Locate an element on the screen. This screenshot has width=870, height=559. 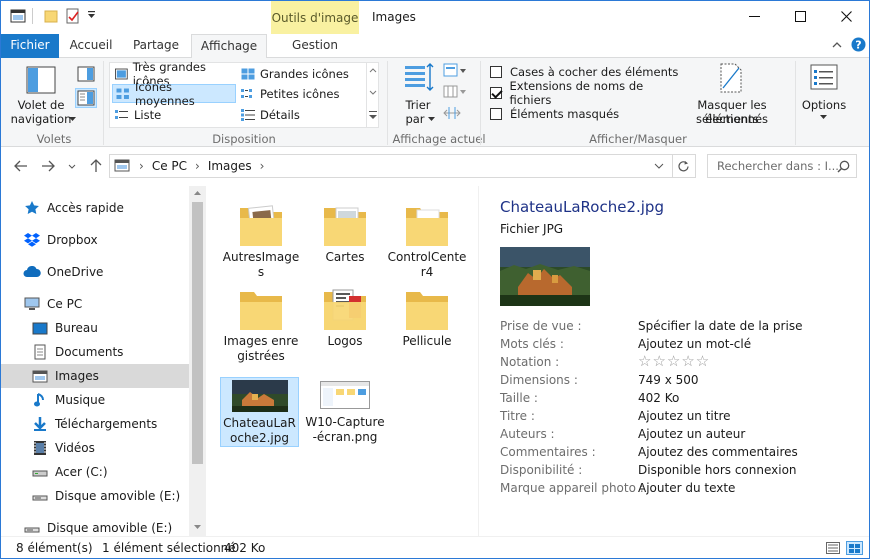
sort-by-button is located at coordinates (418, 78).